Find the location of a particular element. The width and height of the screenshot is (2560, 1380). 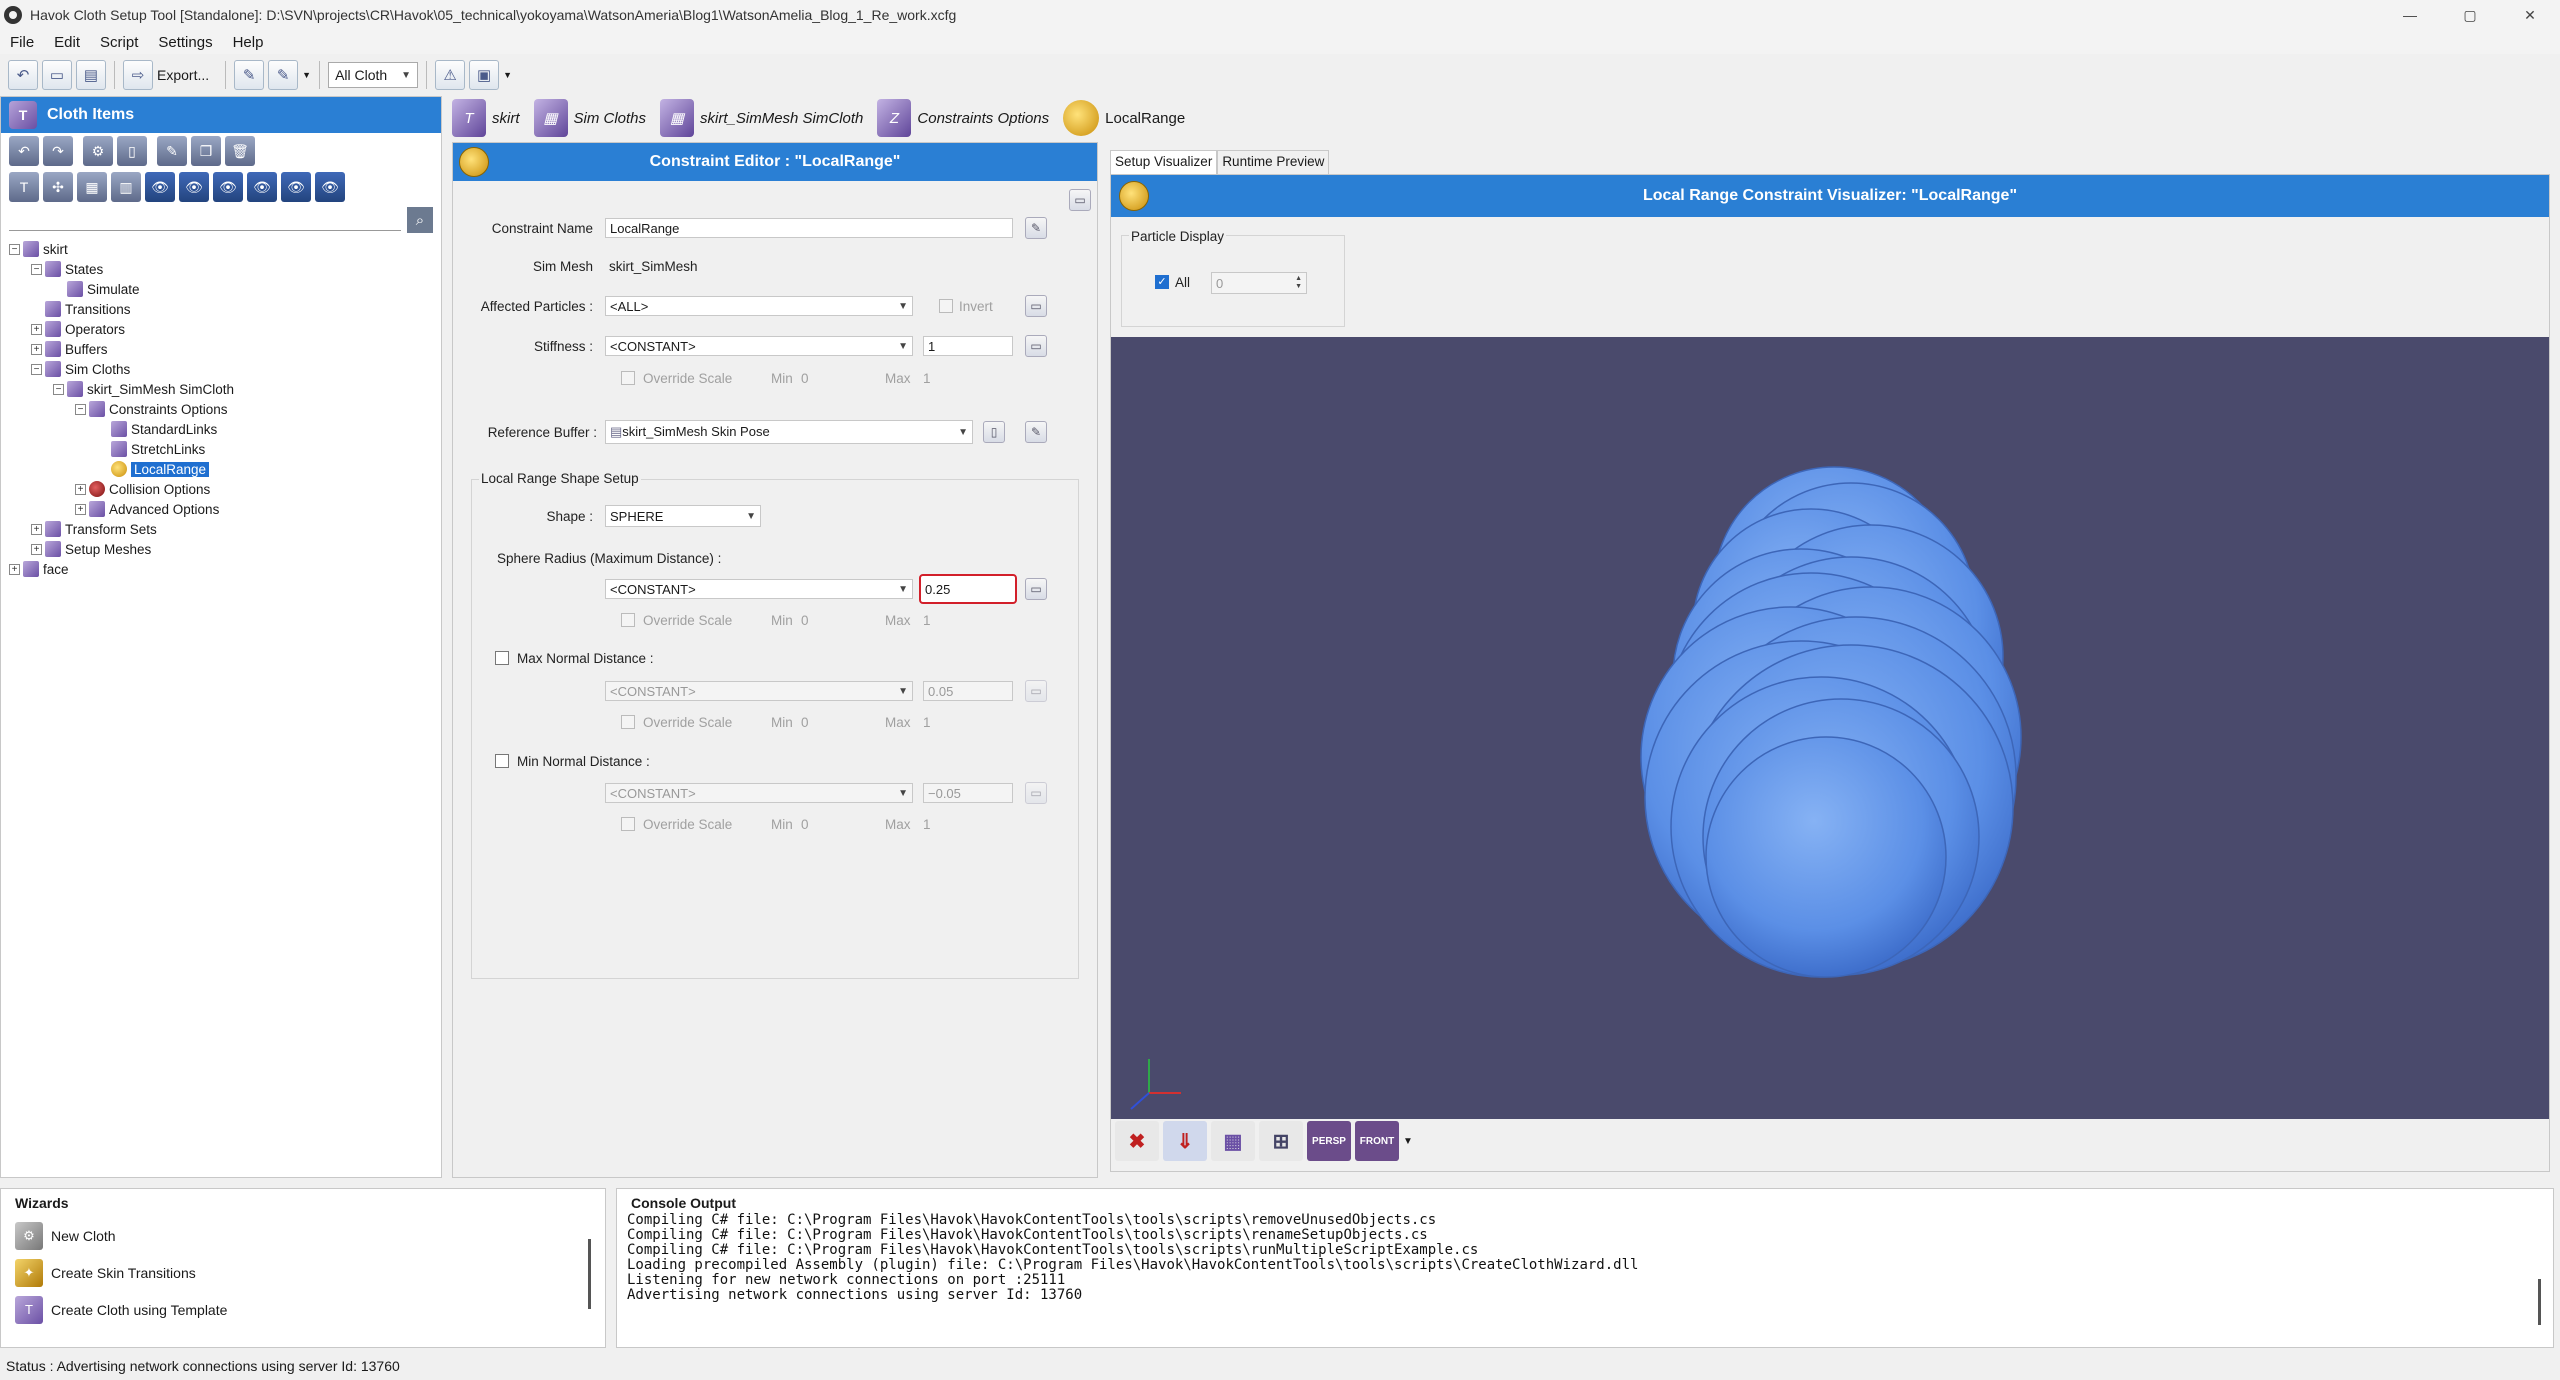

editor-options-icon: ▭ is located at coordinates (1080, 200).